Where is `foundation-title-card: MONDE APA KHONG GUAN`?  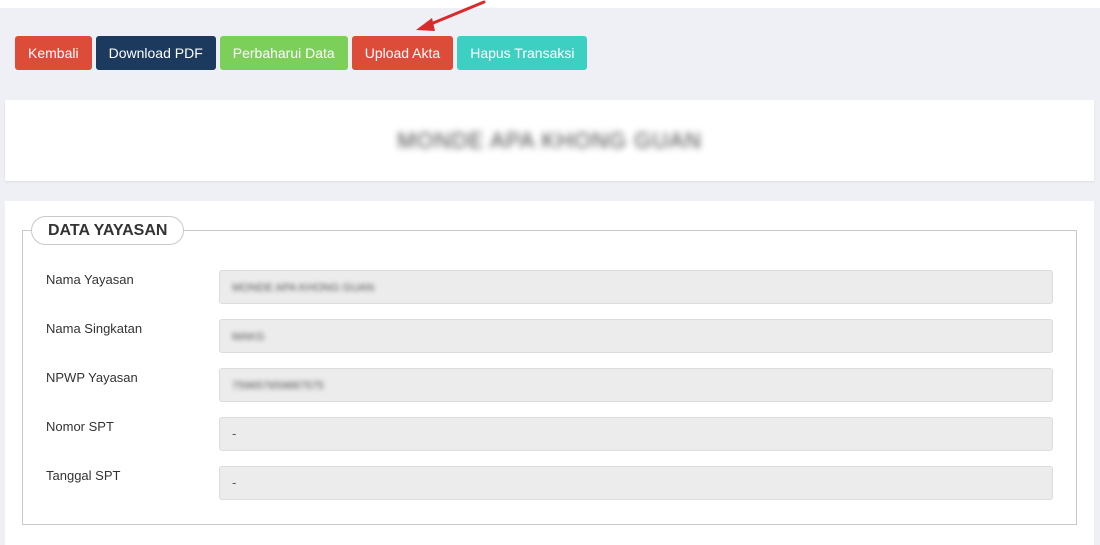 foundation-title-card: MONDE APA KHONG GUAN is located at coordinates (549, 140).